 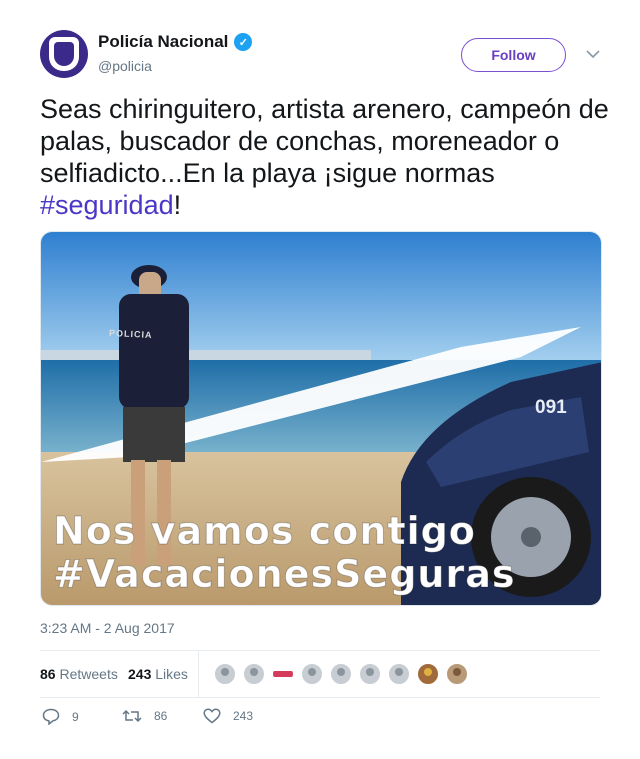 I want to click on reply-button: 9, so click(x=60, y=716).